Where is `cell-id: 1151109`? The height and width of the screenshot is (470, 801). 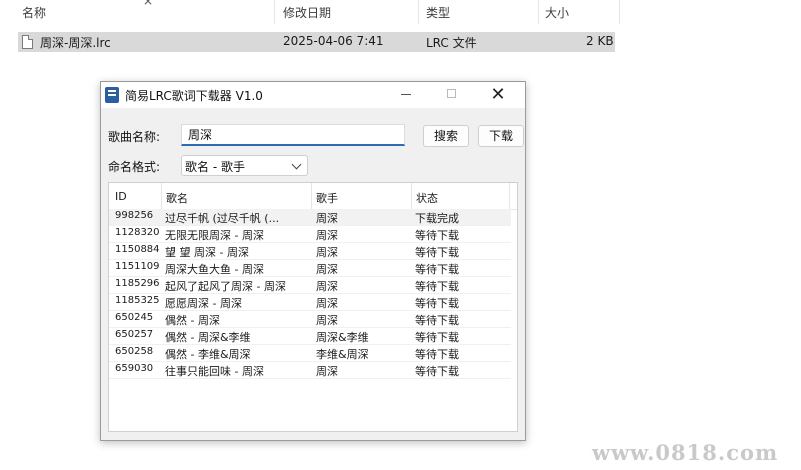
cell-id: 1151109 is located at coordinates (137, 266).